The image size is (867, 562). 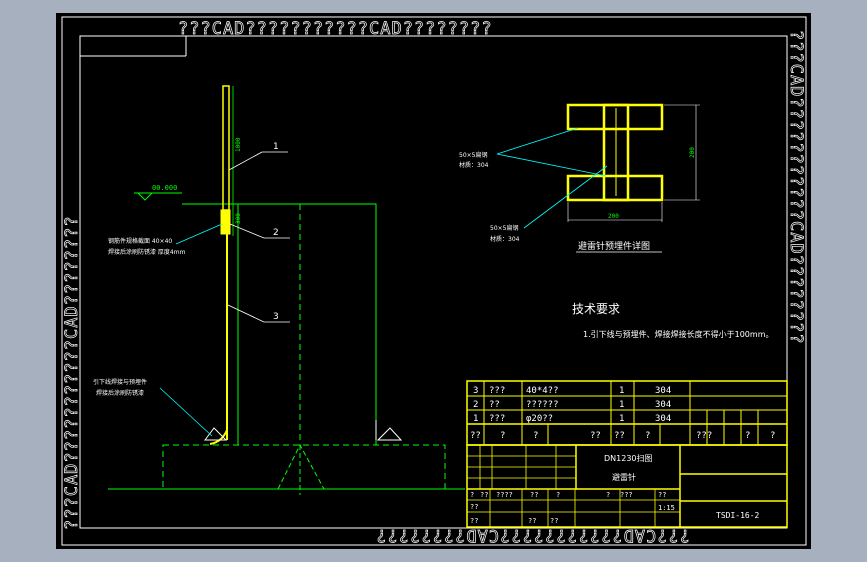 What do you see at coordinates (666, 508) in the screenshot?
I see `title-scale: 1:15` at bounding box center [666, 508].